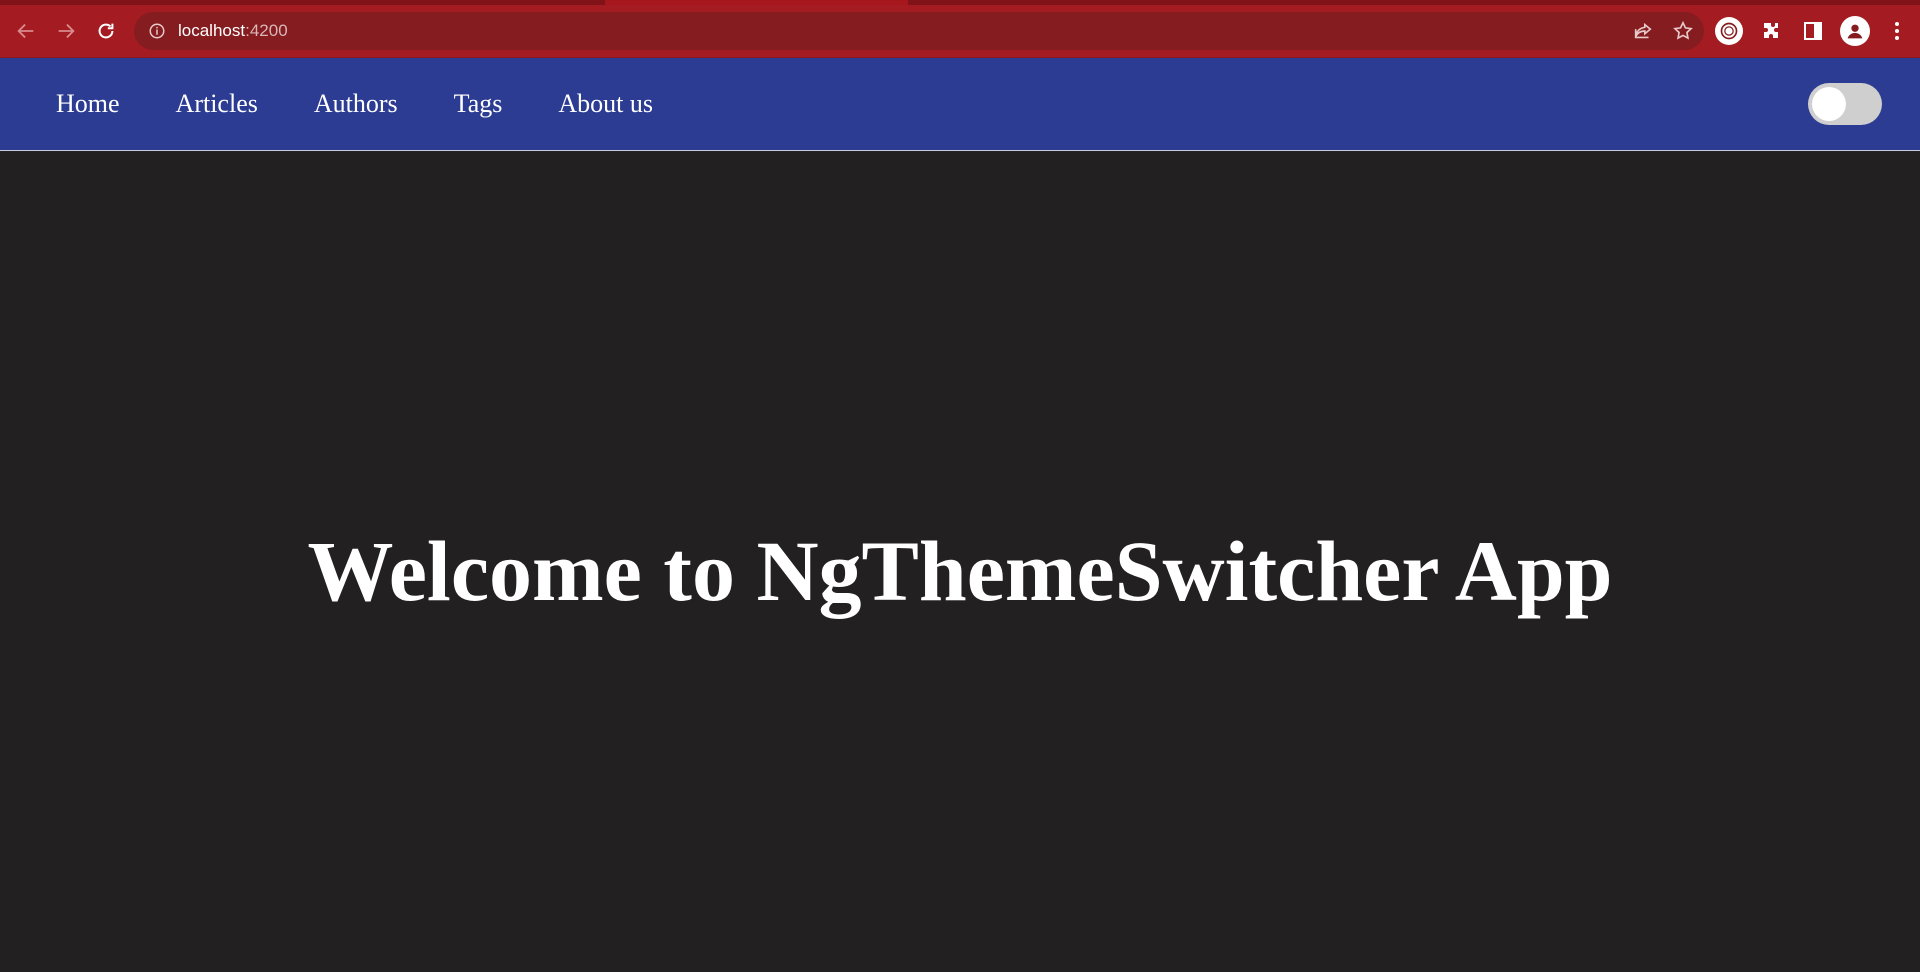 This screenshot has height=972, width=1920. What do you see at coordinates (919, 31) in the screenshot?
I see `address-bar: localhost:4200` at bounding box center [919, 31].